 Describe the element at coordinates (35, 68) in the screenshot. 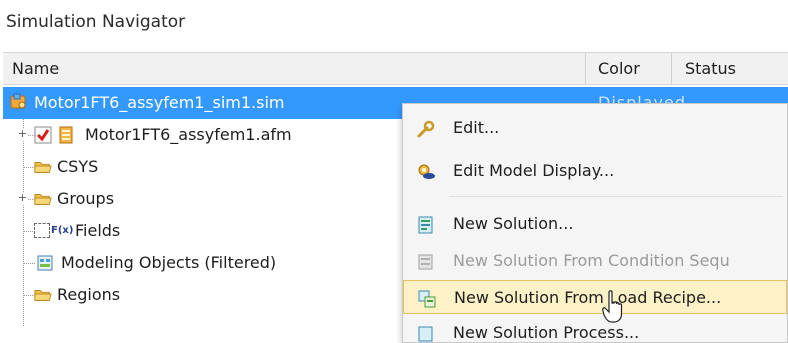

I see `column-header-name: Name` at that location.